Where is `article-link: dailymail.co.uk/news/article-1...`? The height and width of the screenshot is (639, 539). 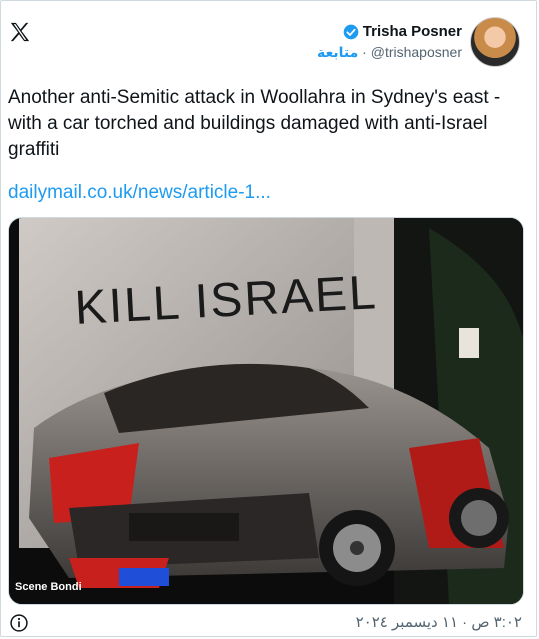 article-link: dailymail.co.uk/news/article-1... is located at coordinates (139, 193).